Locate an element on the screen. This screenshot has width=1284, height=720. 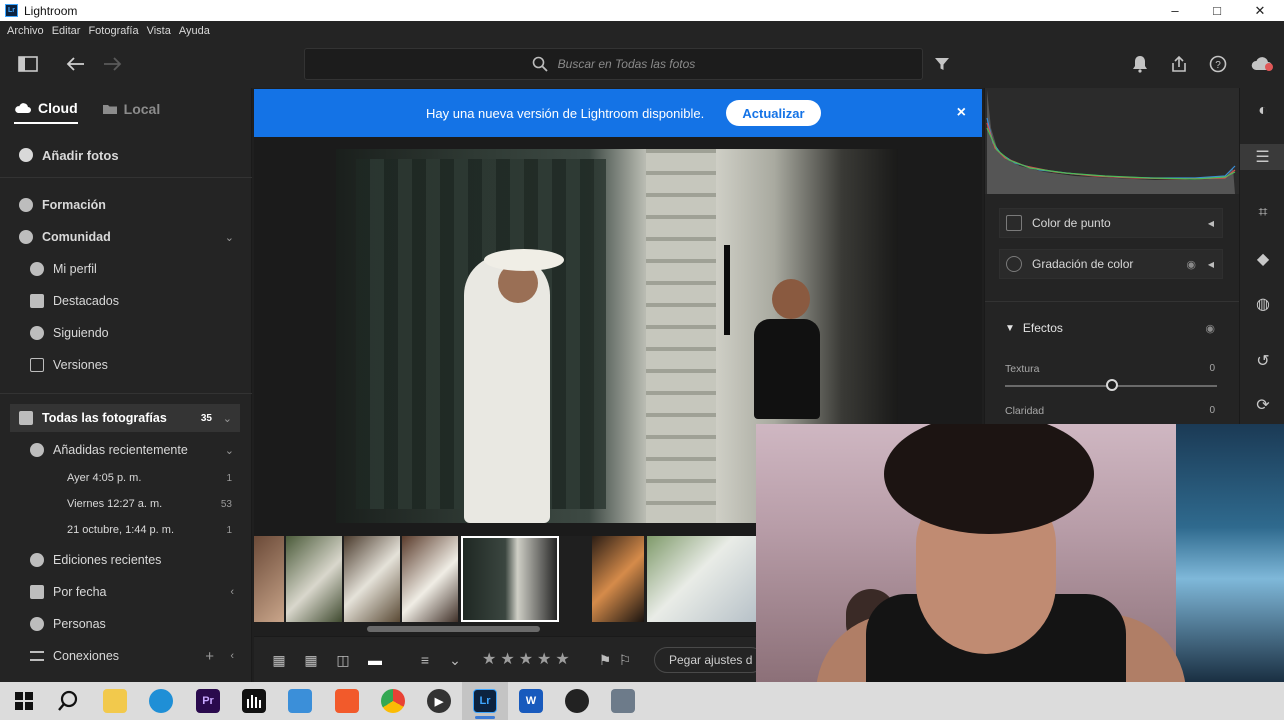
banner-close-button: × is located at coordinates (961, 113).